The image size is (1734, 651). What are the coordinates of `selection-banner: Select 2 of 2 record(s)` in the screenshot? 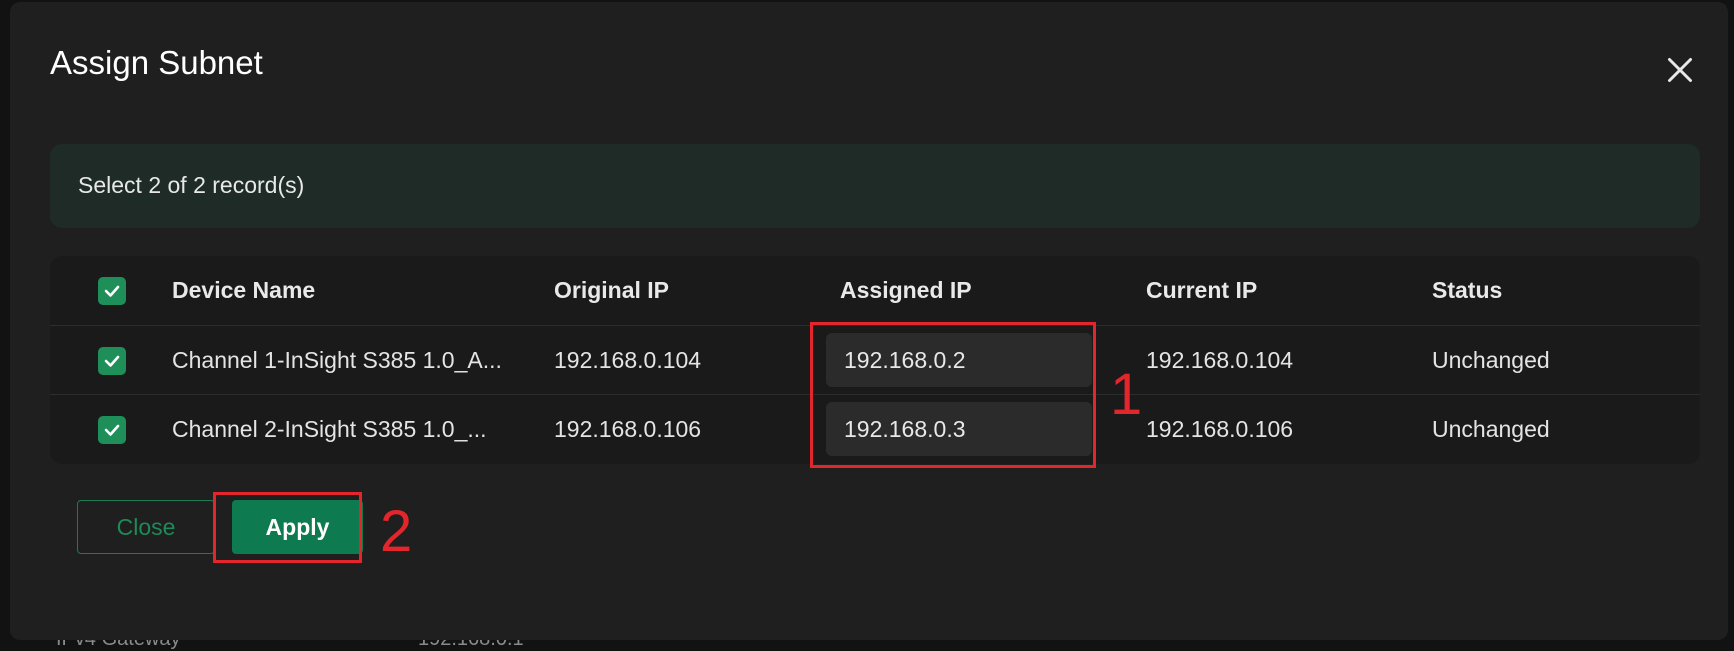 It's located at (875, 186).